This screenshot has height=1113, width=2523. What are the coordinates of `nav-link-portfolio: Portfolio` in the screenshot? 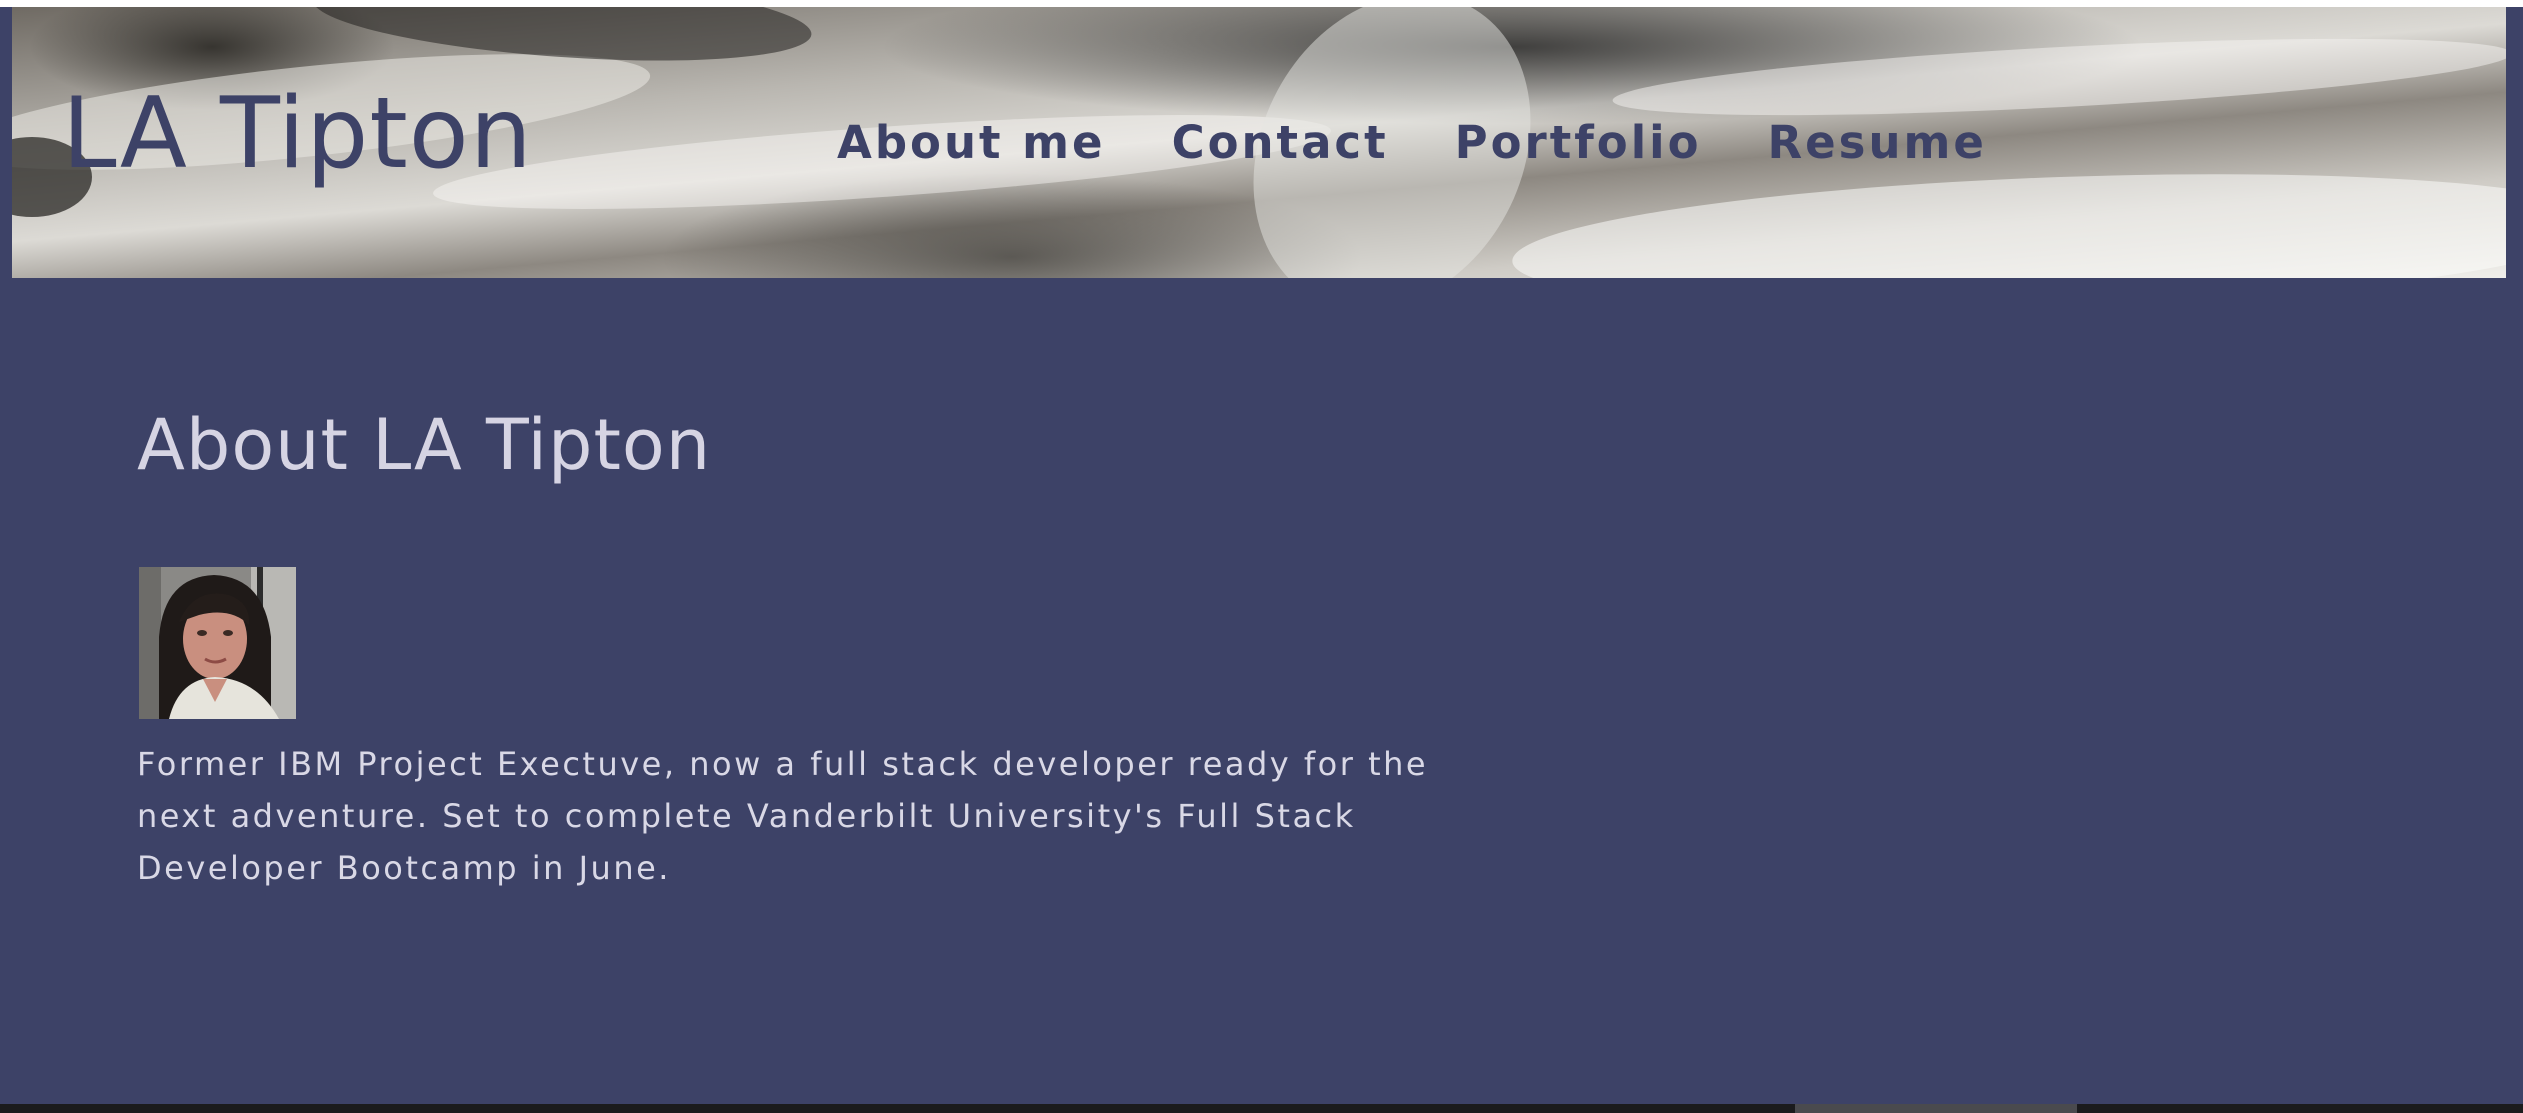 It's located at (1578, 142).